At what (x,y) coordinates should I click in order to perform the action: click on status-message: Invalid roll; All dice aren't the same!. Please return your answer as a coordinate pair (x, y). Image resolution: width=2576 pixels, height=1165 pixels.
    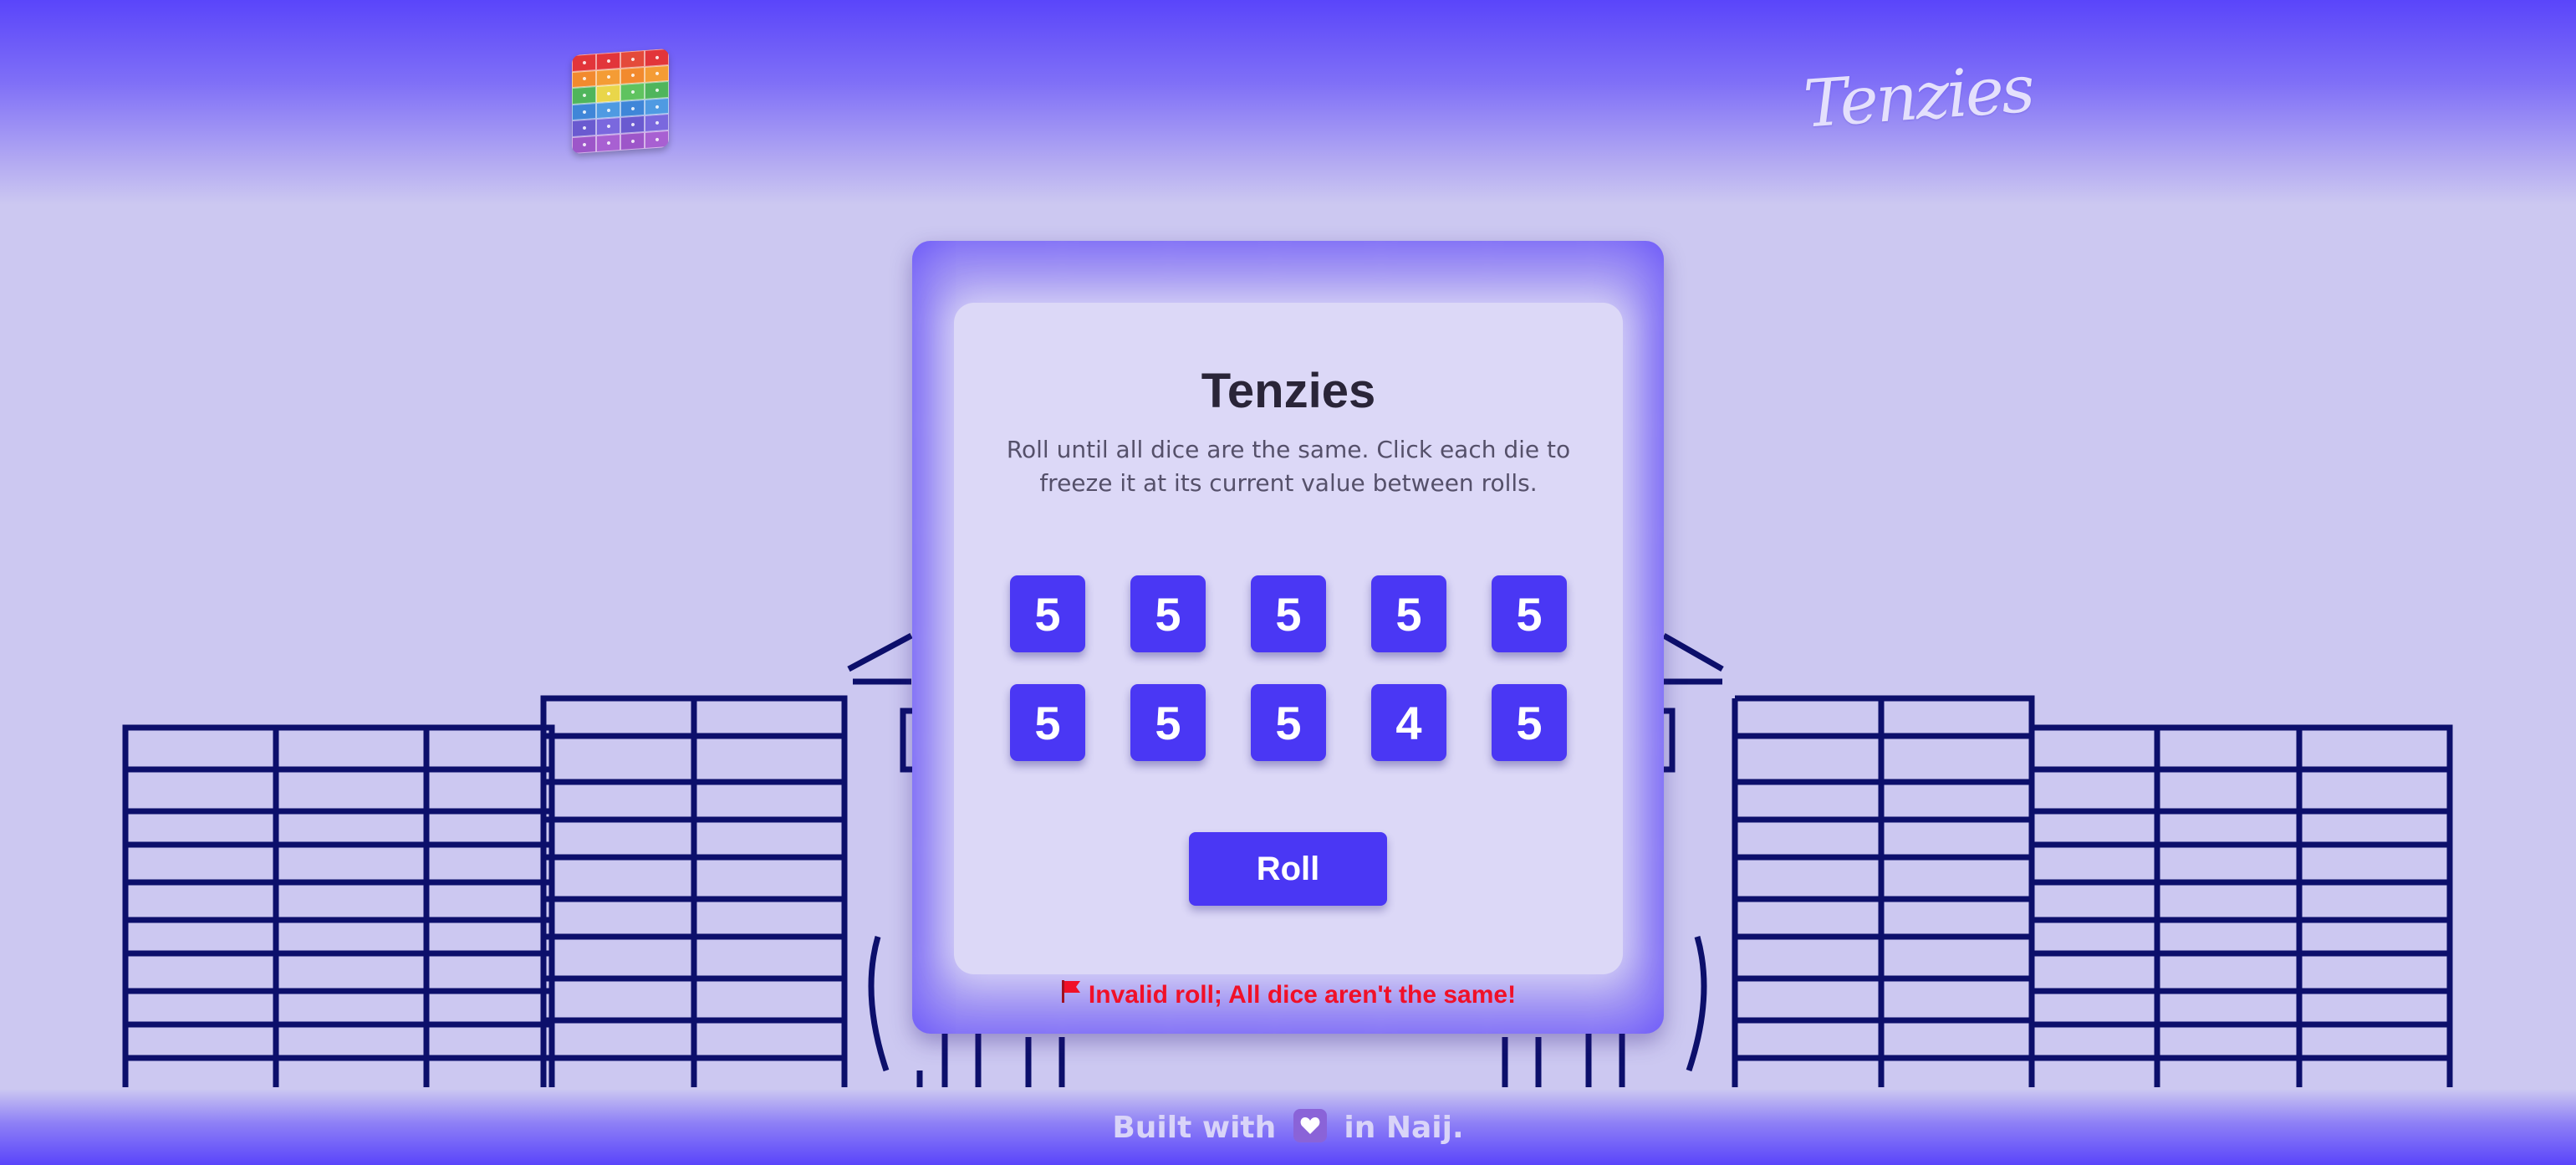
    Looking at the image, I should click on (1288, 996).